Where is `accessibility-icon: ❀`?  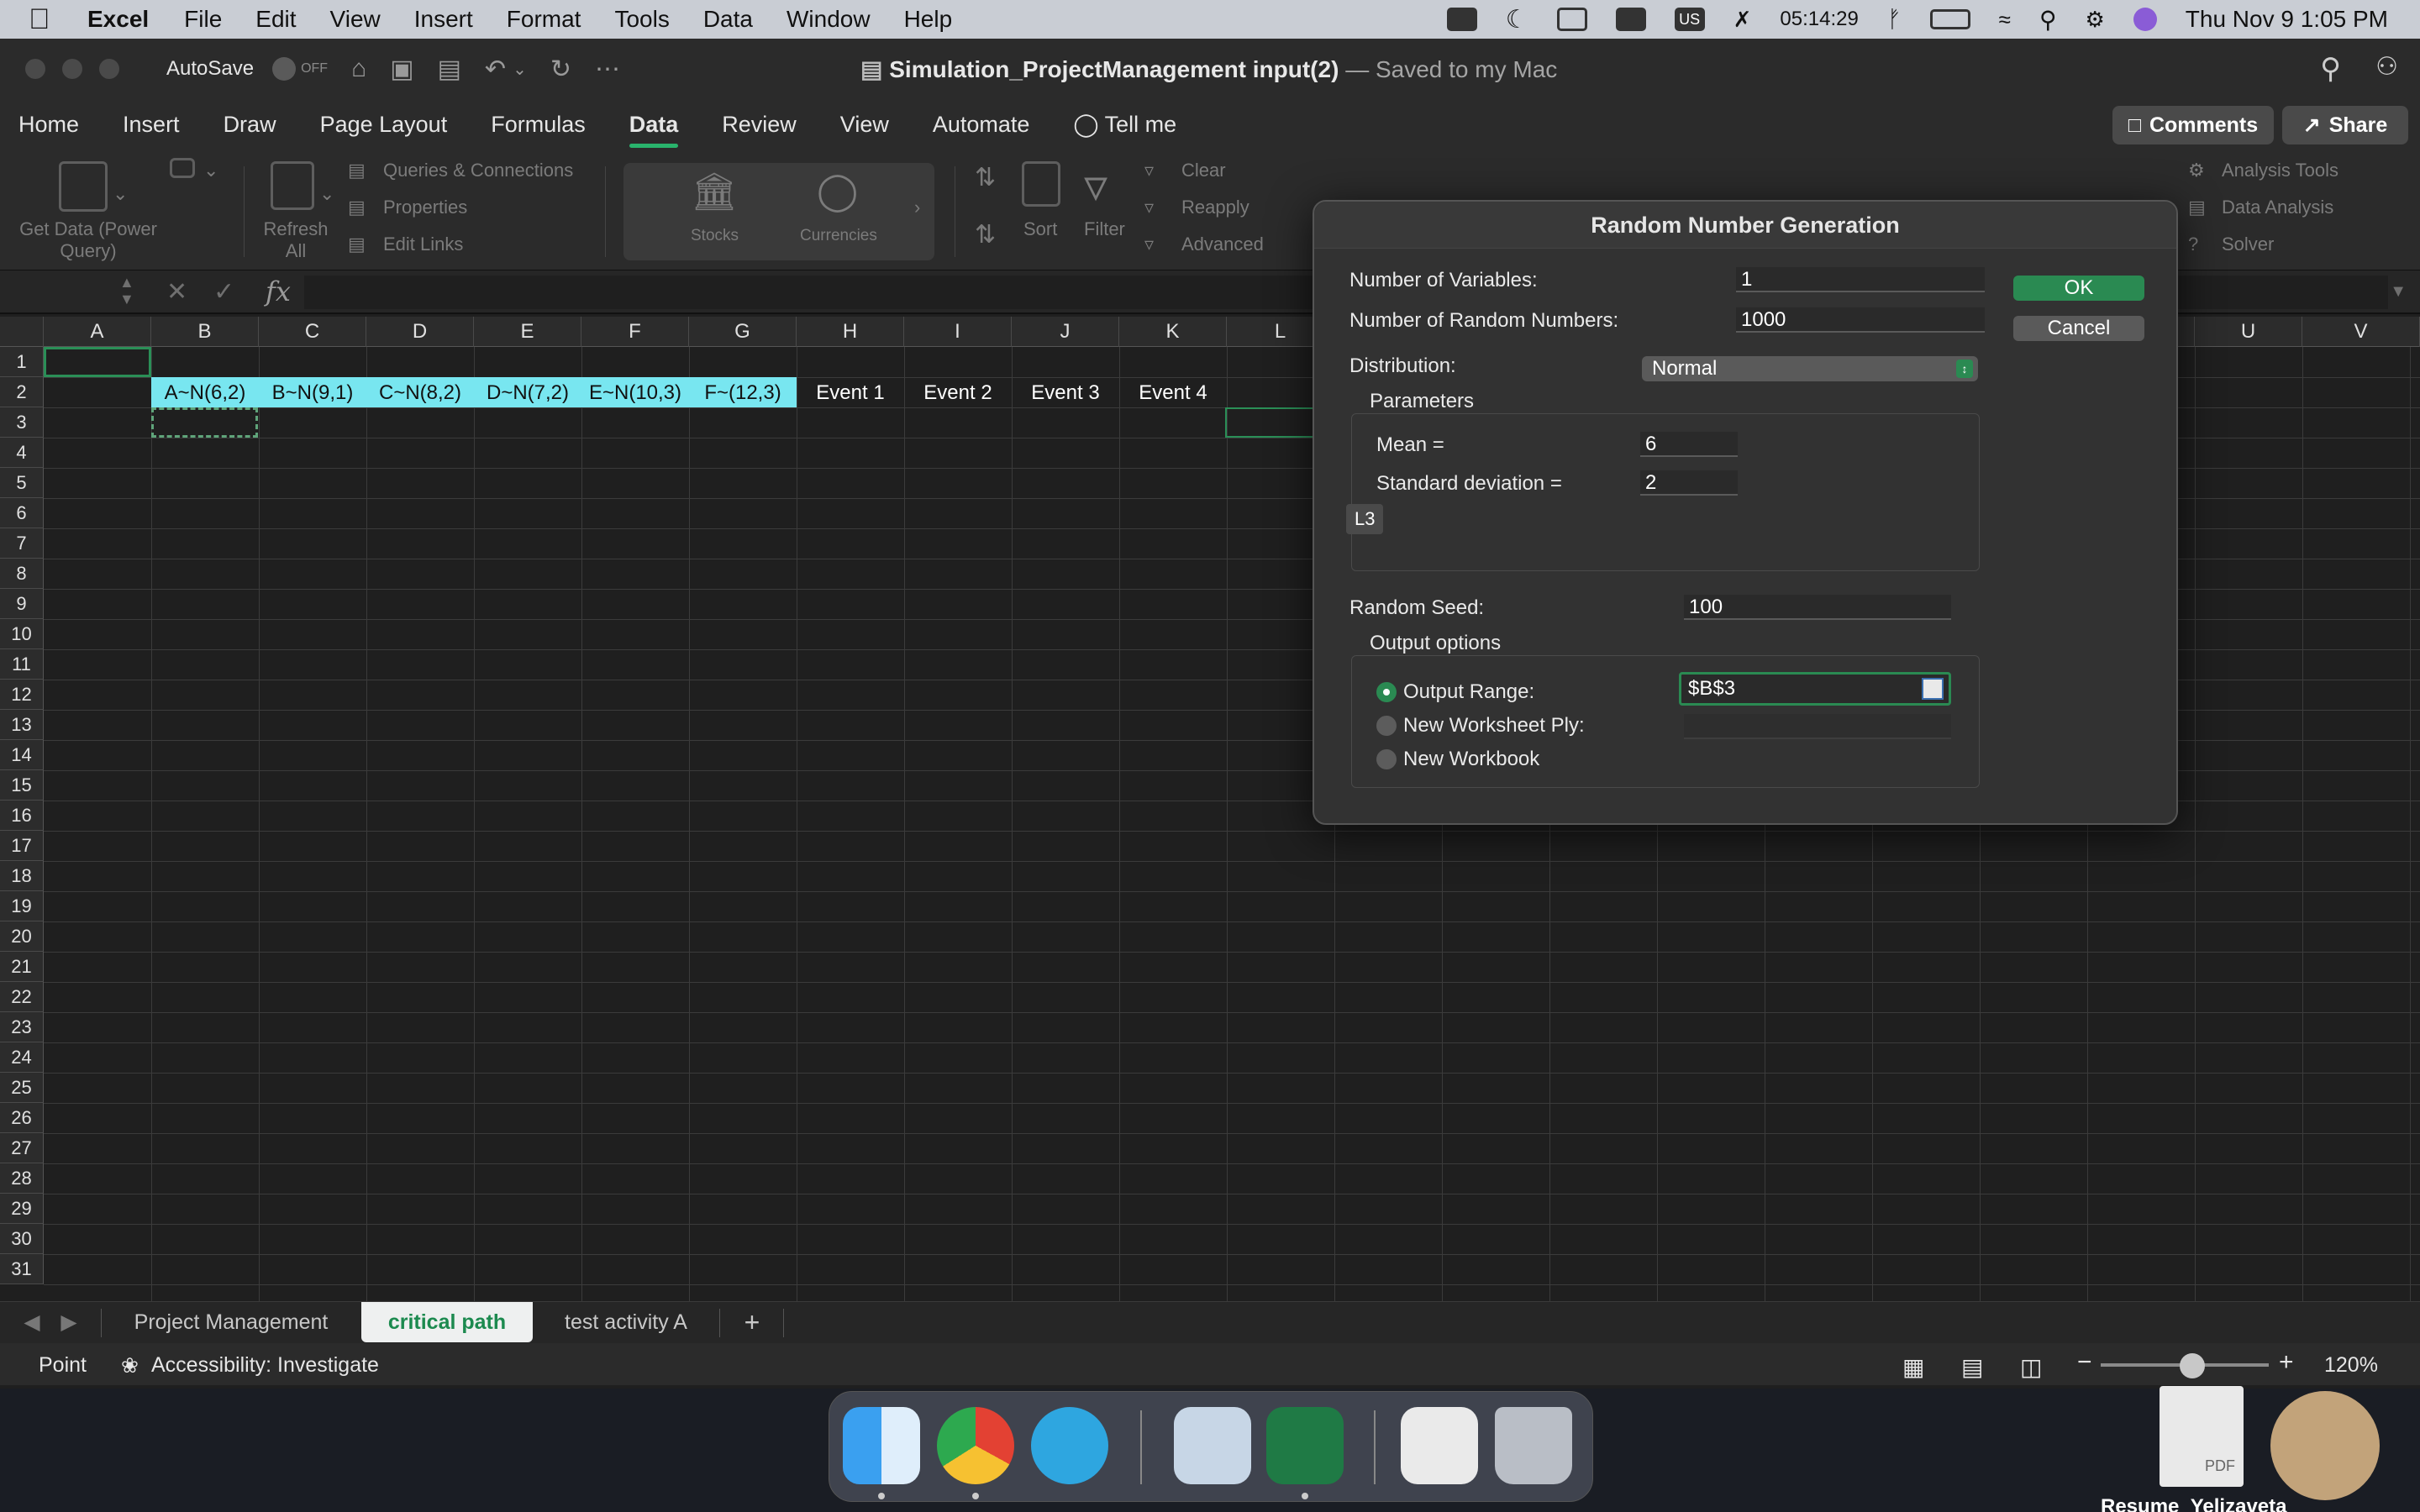 accessibility-icon: ❀ is located at coordinates (130, 1365).